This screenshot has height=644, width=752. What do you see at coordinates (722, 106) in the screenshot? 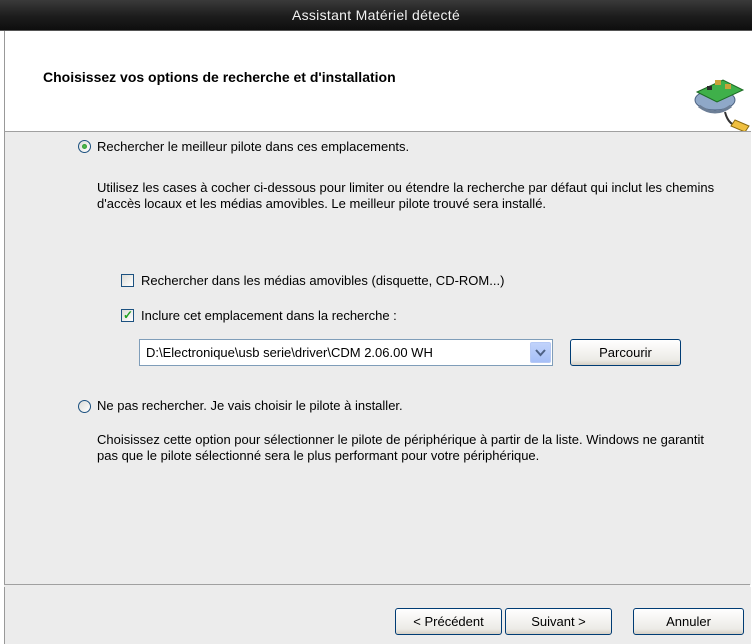
I see `hardware-install-icon` at bounding box center [722, 106].